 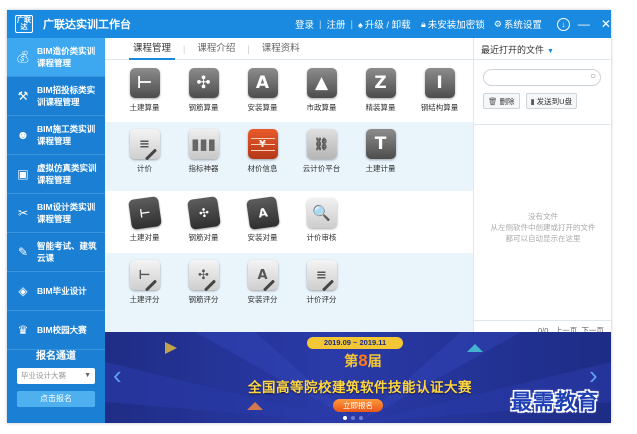 I want to click on tile-label: 计价评分, so click(x=321, y=299).